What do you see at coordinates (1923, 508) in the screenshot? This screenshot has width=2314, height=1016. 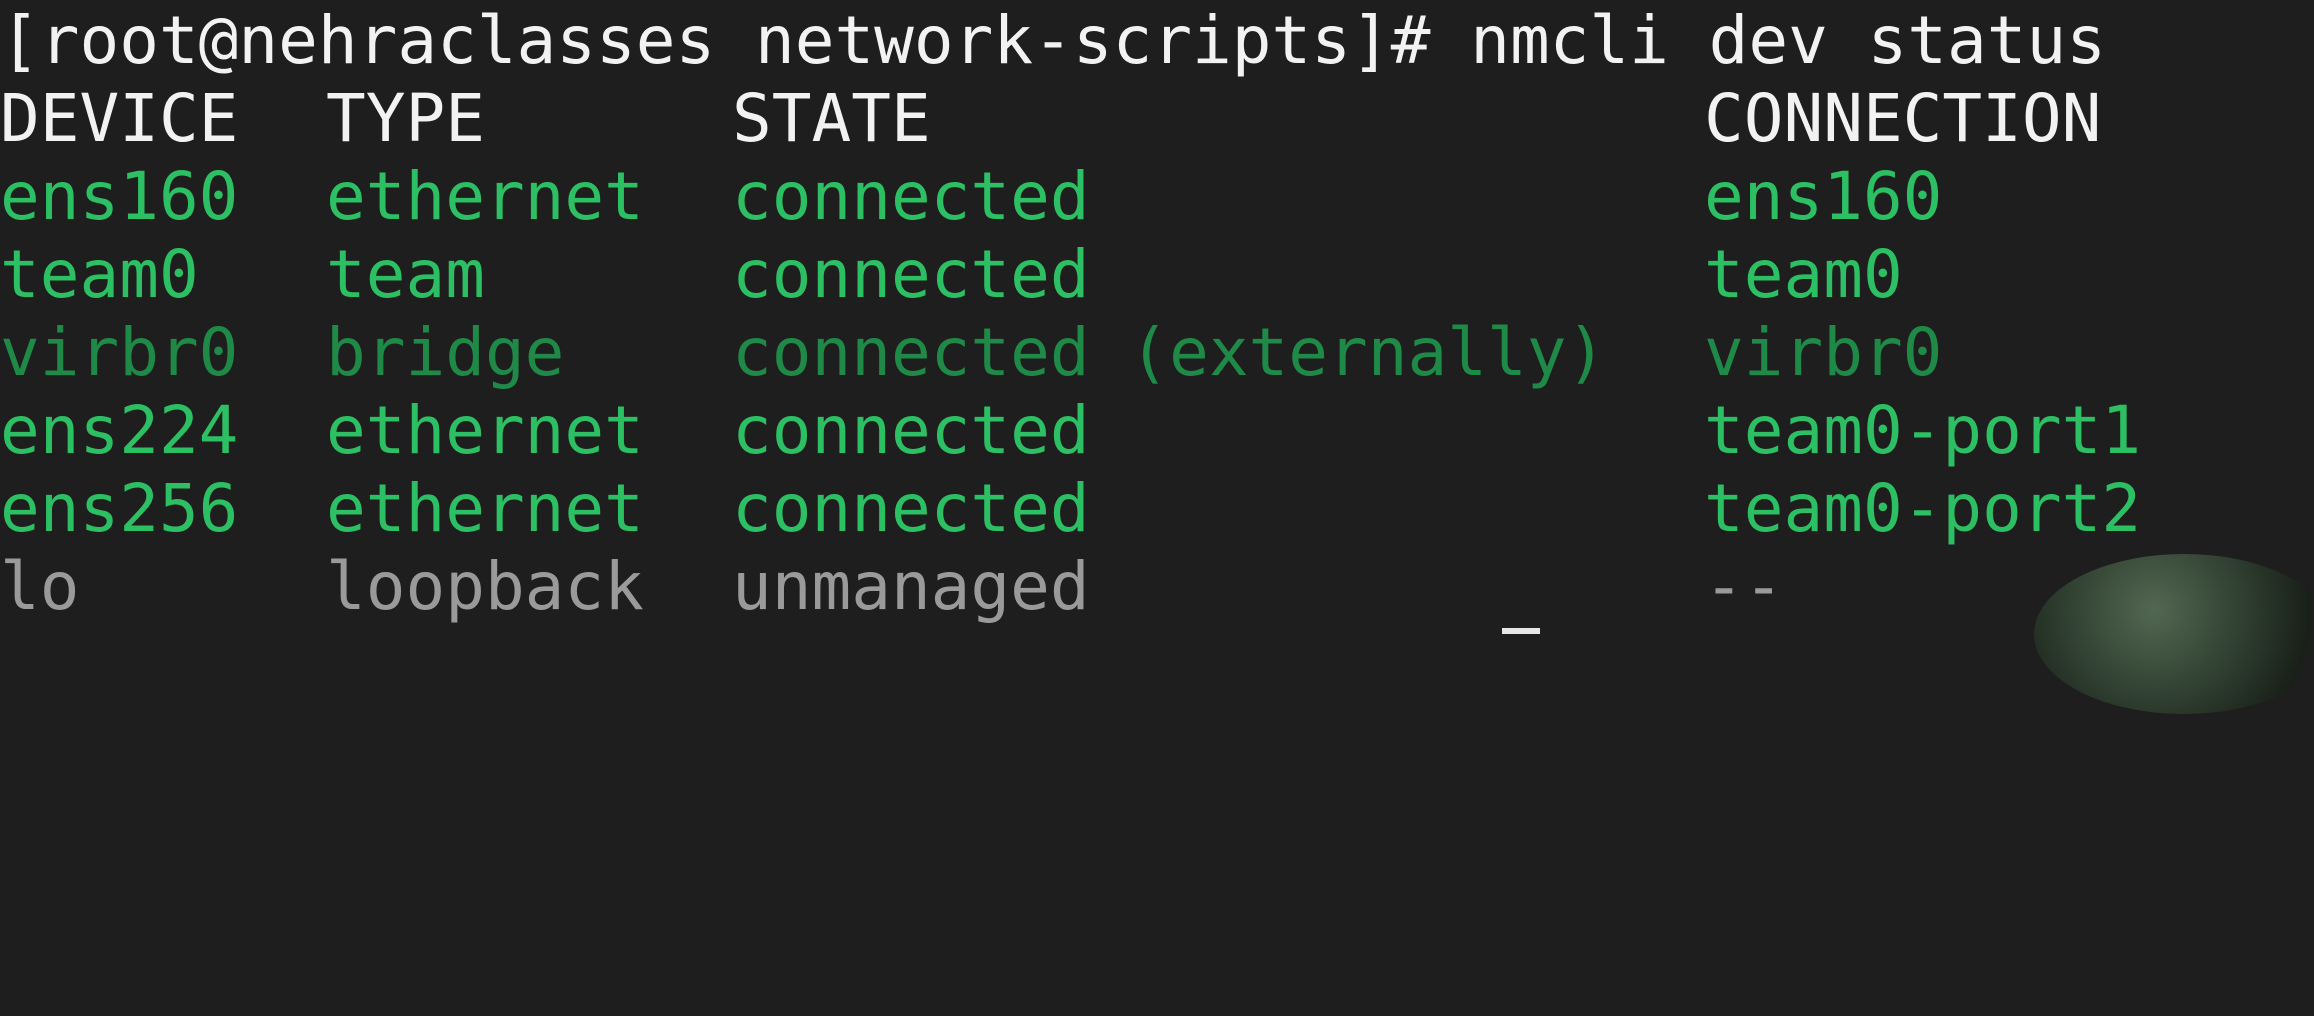 I see `row-connection: team0-port2` at bounding box center [1923, 508].